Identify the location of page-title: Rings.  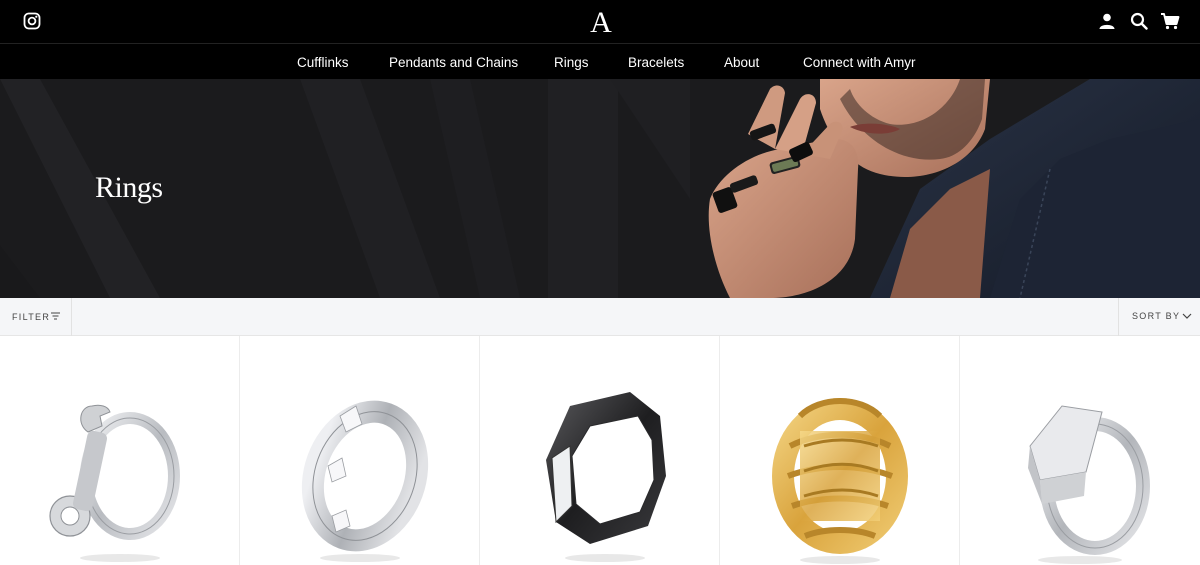
(129, 187).